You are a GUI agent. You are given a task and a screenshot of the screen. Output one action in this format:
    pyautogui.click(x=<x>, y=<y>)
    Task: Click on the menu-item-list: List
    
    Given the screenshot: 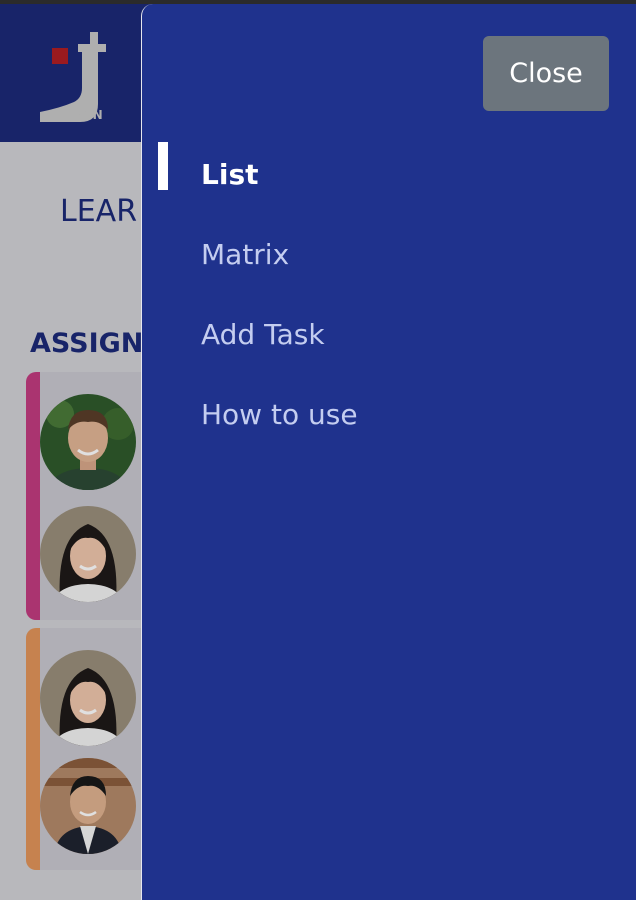 What is the action you would take?
    pyautogui.click(x=389, y=174)
    